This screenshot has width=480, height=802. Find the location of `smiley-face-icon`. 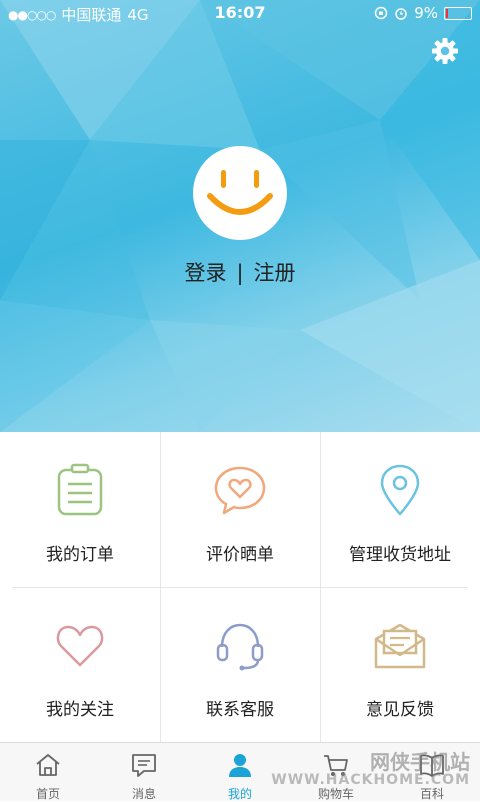

smiley-face-icon is located at coordinates (240, 192).